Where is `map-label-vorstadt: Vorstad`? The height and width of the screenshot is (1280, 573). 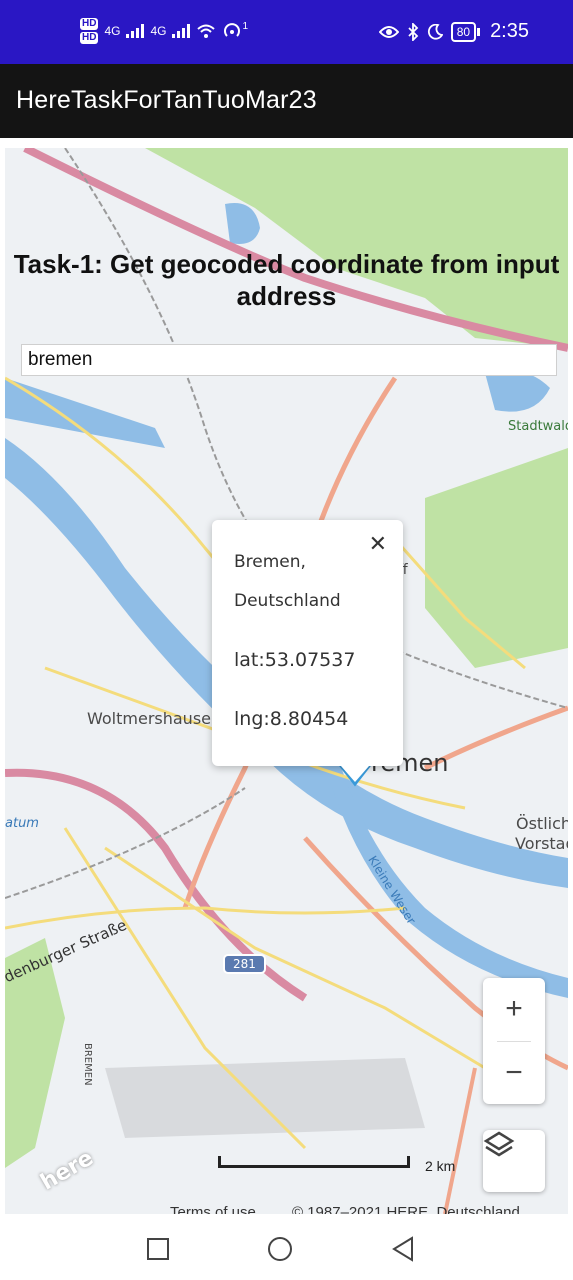
map-label-vorstadt: Vorstad is located at coordinates (541, 843).